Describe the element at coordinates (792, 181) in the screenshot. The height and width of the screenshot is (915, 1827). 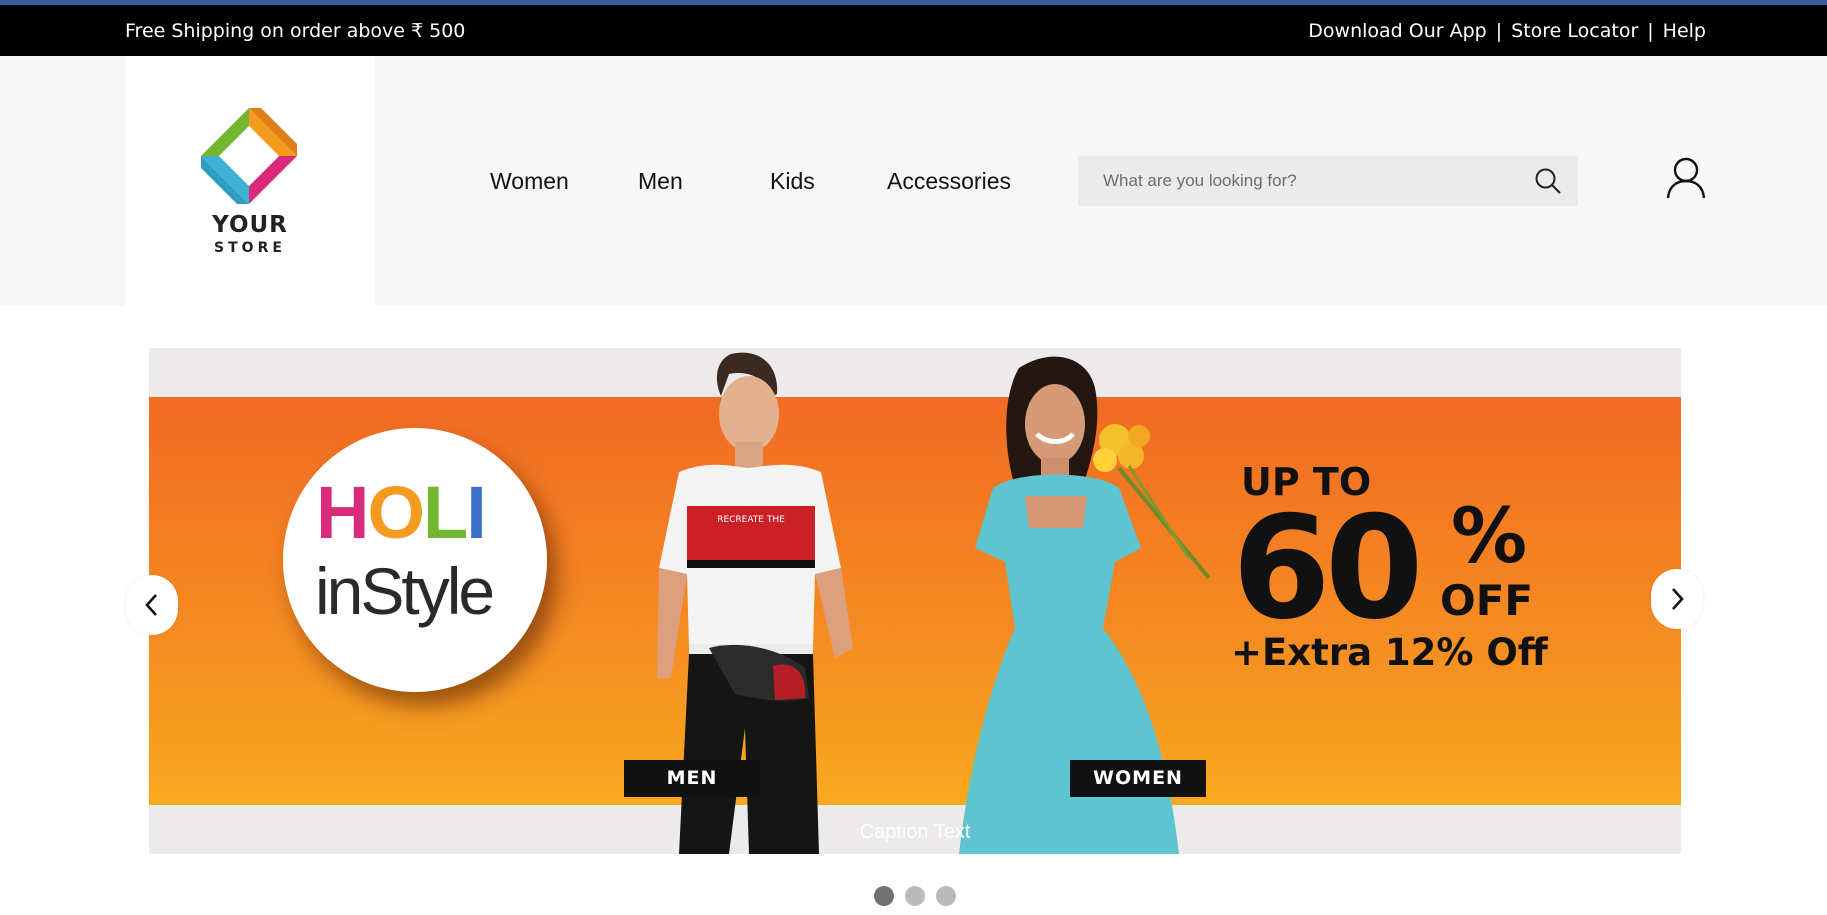
I see `nav-kids: Kids` at that location.